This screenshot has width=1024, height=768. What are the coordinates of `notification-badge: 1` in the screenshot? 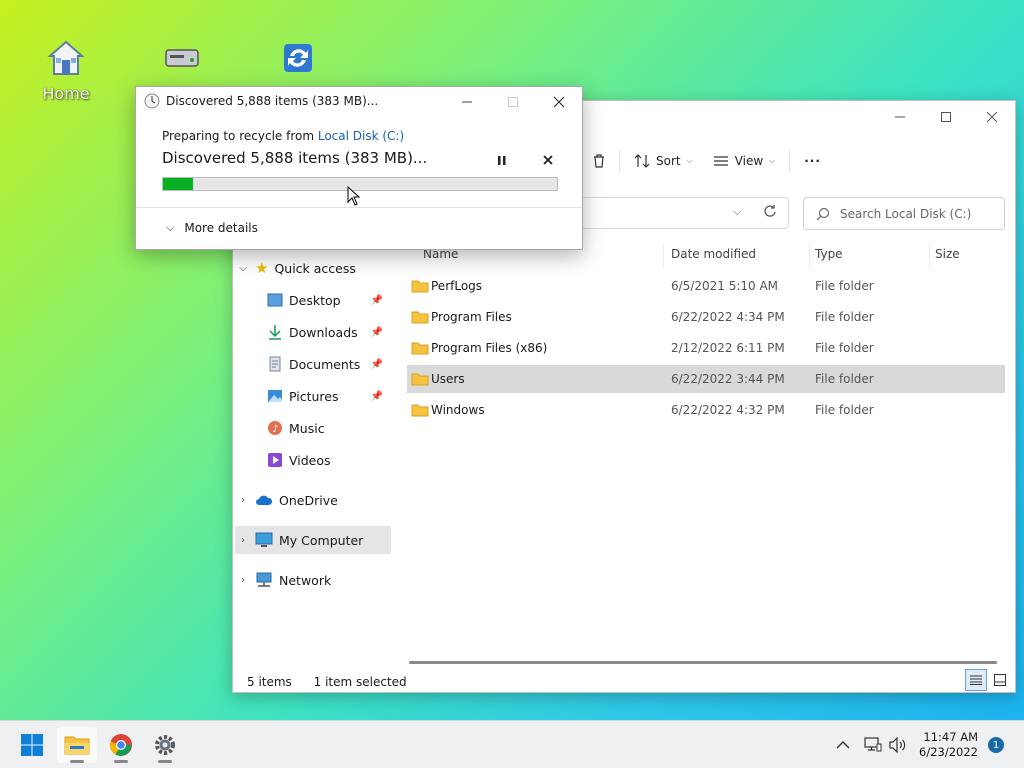 It's located at (996, 745).